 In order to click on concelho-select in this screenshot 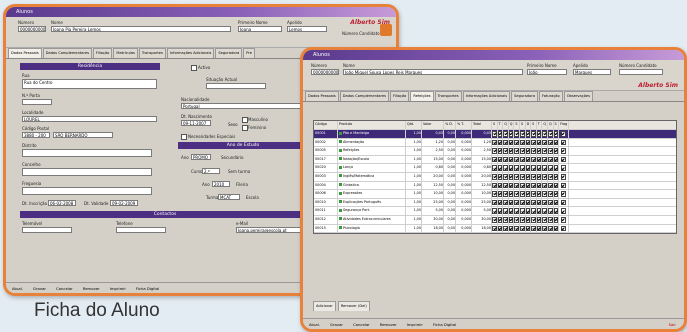, I will do `click(87, 172)`.